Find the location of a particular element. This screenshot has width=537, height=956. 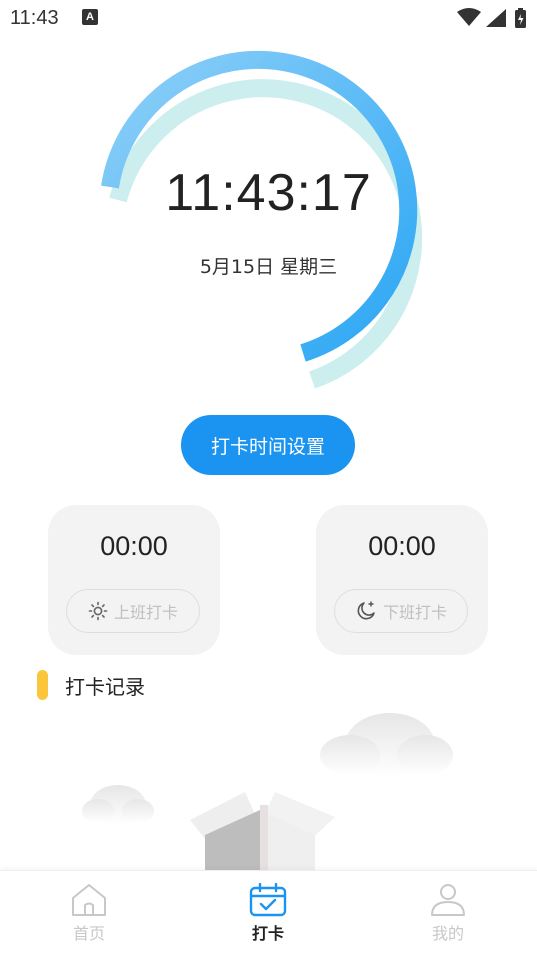

cloud-icon-right is located at coordinates (386, 745).